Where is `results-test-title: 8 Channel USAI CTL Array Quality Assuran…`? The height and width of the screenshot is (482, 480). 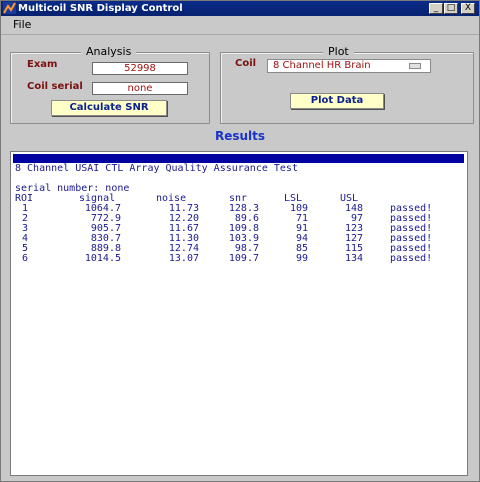 results-test-title: 8 Channel USAI CTL Array Quality Assuran… is located at coordinates (156, 168).